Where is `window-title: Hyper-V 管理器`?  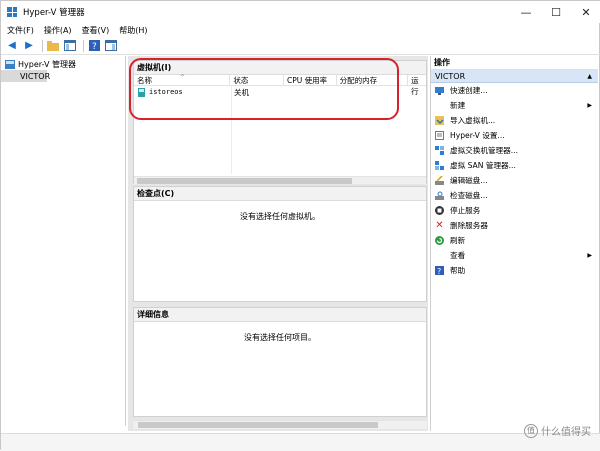 window-title: Hyper-V 管理器 is located at coordinates (54, 13).